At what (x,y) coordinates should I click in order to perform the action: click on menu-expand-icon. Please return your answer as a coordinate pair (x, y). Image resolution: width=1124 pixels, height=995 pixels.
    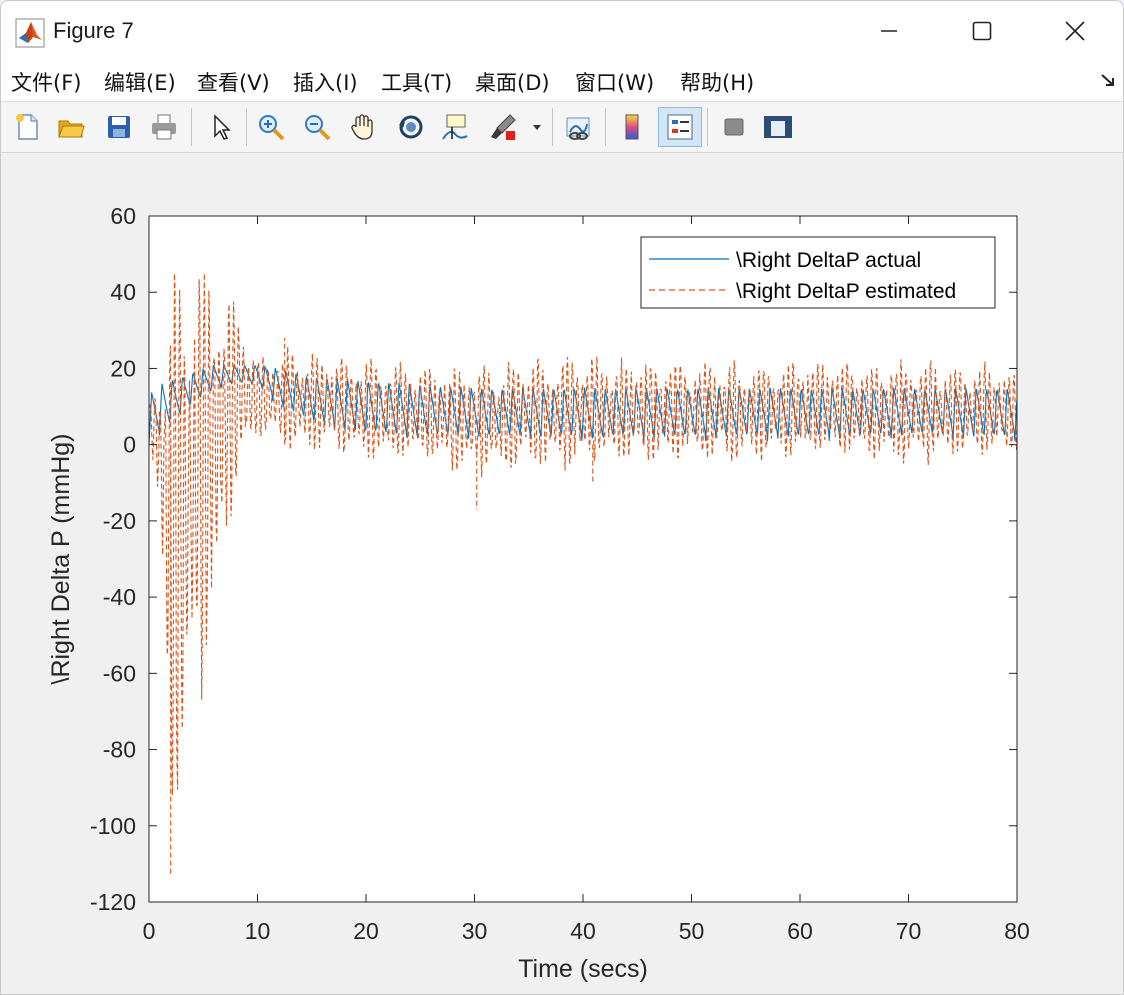
    Looking at the image, I should click on (1108, 80).